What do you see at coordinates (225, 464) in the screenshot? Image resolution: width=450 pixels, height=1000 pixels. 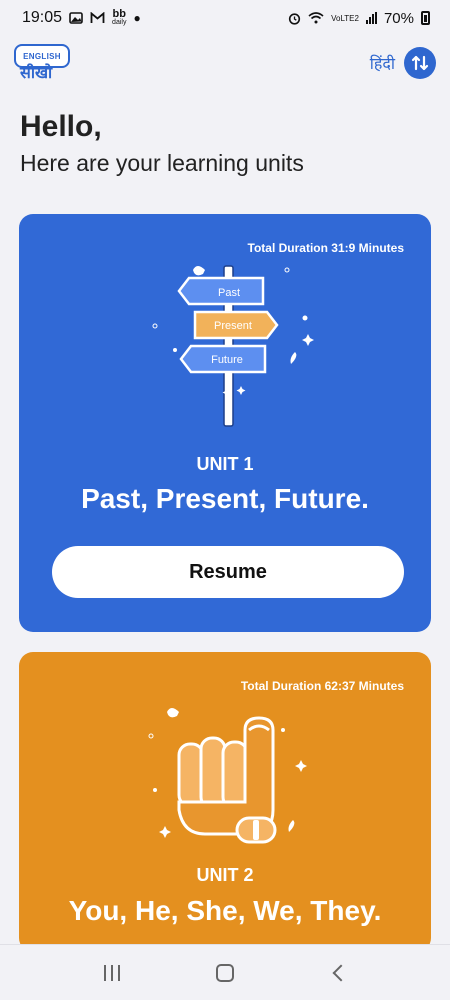 I see `unit-1-label: UNIT 1` at bounding box center [225, 464].